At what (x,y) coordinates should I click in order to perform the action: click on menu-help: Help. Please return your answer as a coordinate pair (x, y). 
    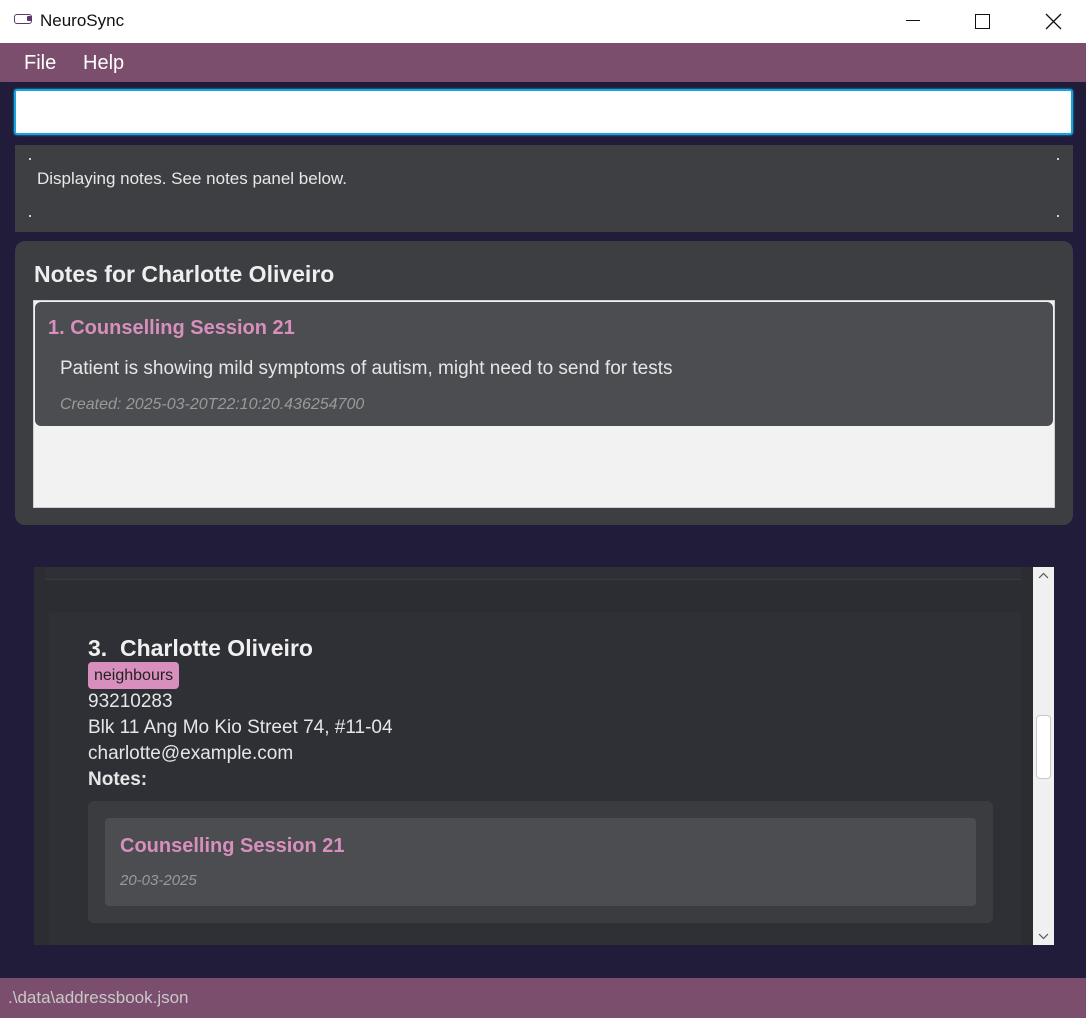
    Looking at the image, I should click on (103, 63).